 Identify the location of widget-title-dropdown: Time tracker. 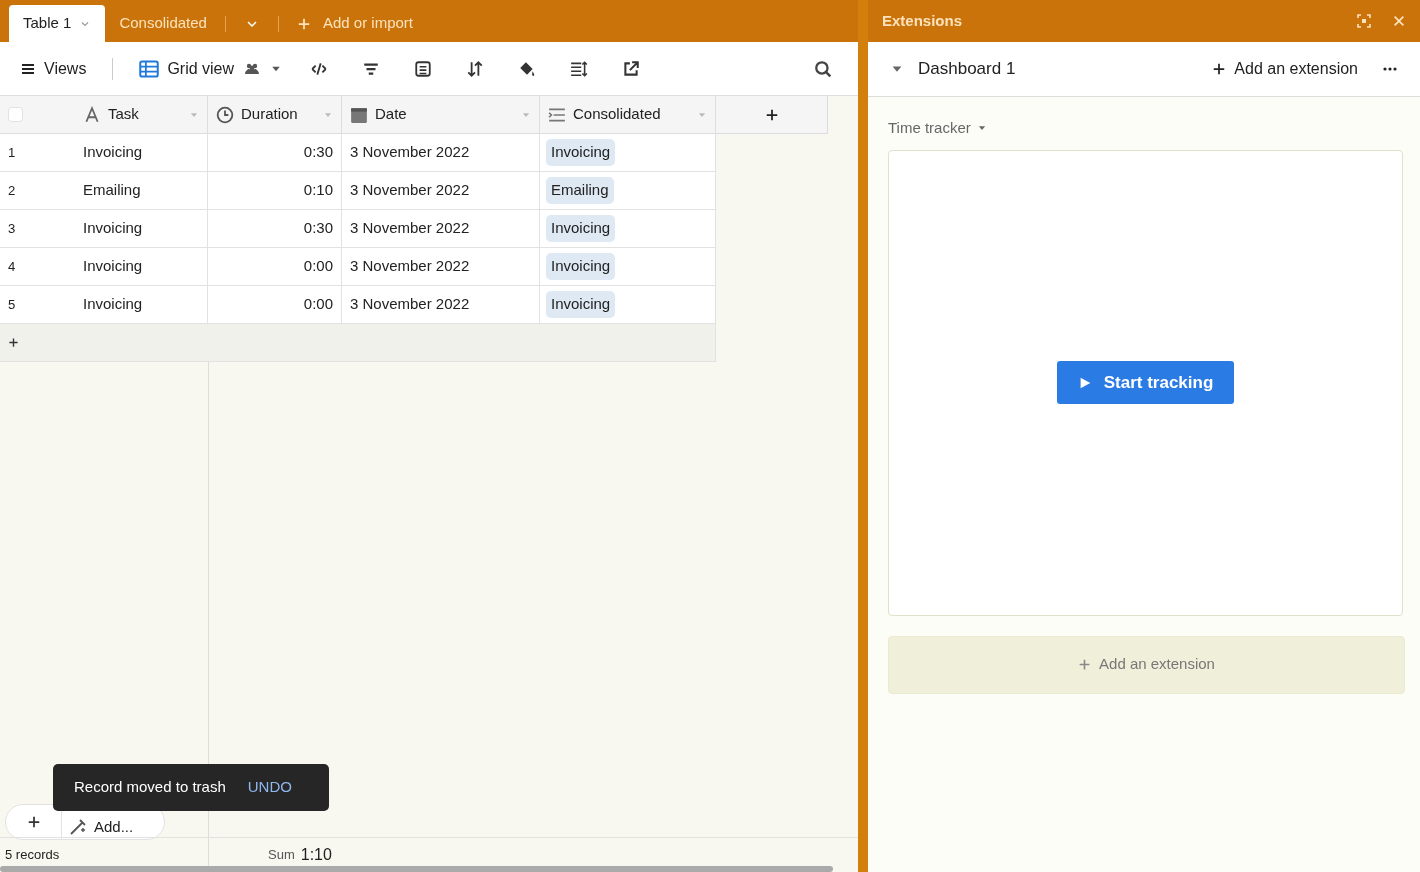
(927, 123).